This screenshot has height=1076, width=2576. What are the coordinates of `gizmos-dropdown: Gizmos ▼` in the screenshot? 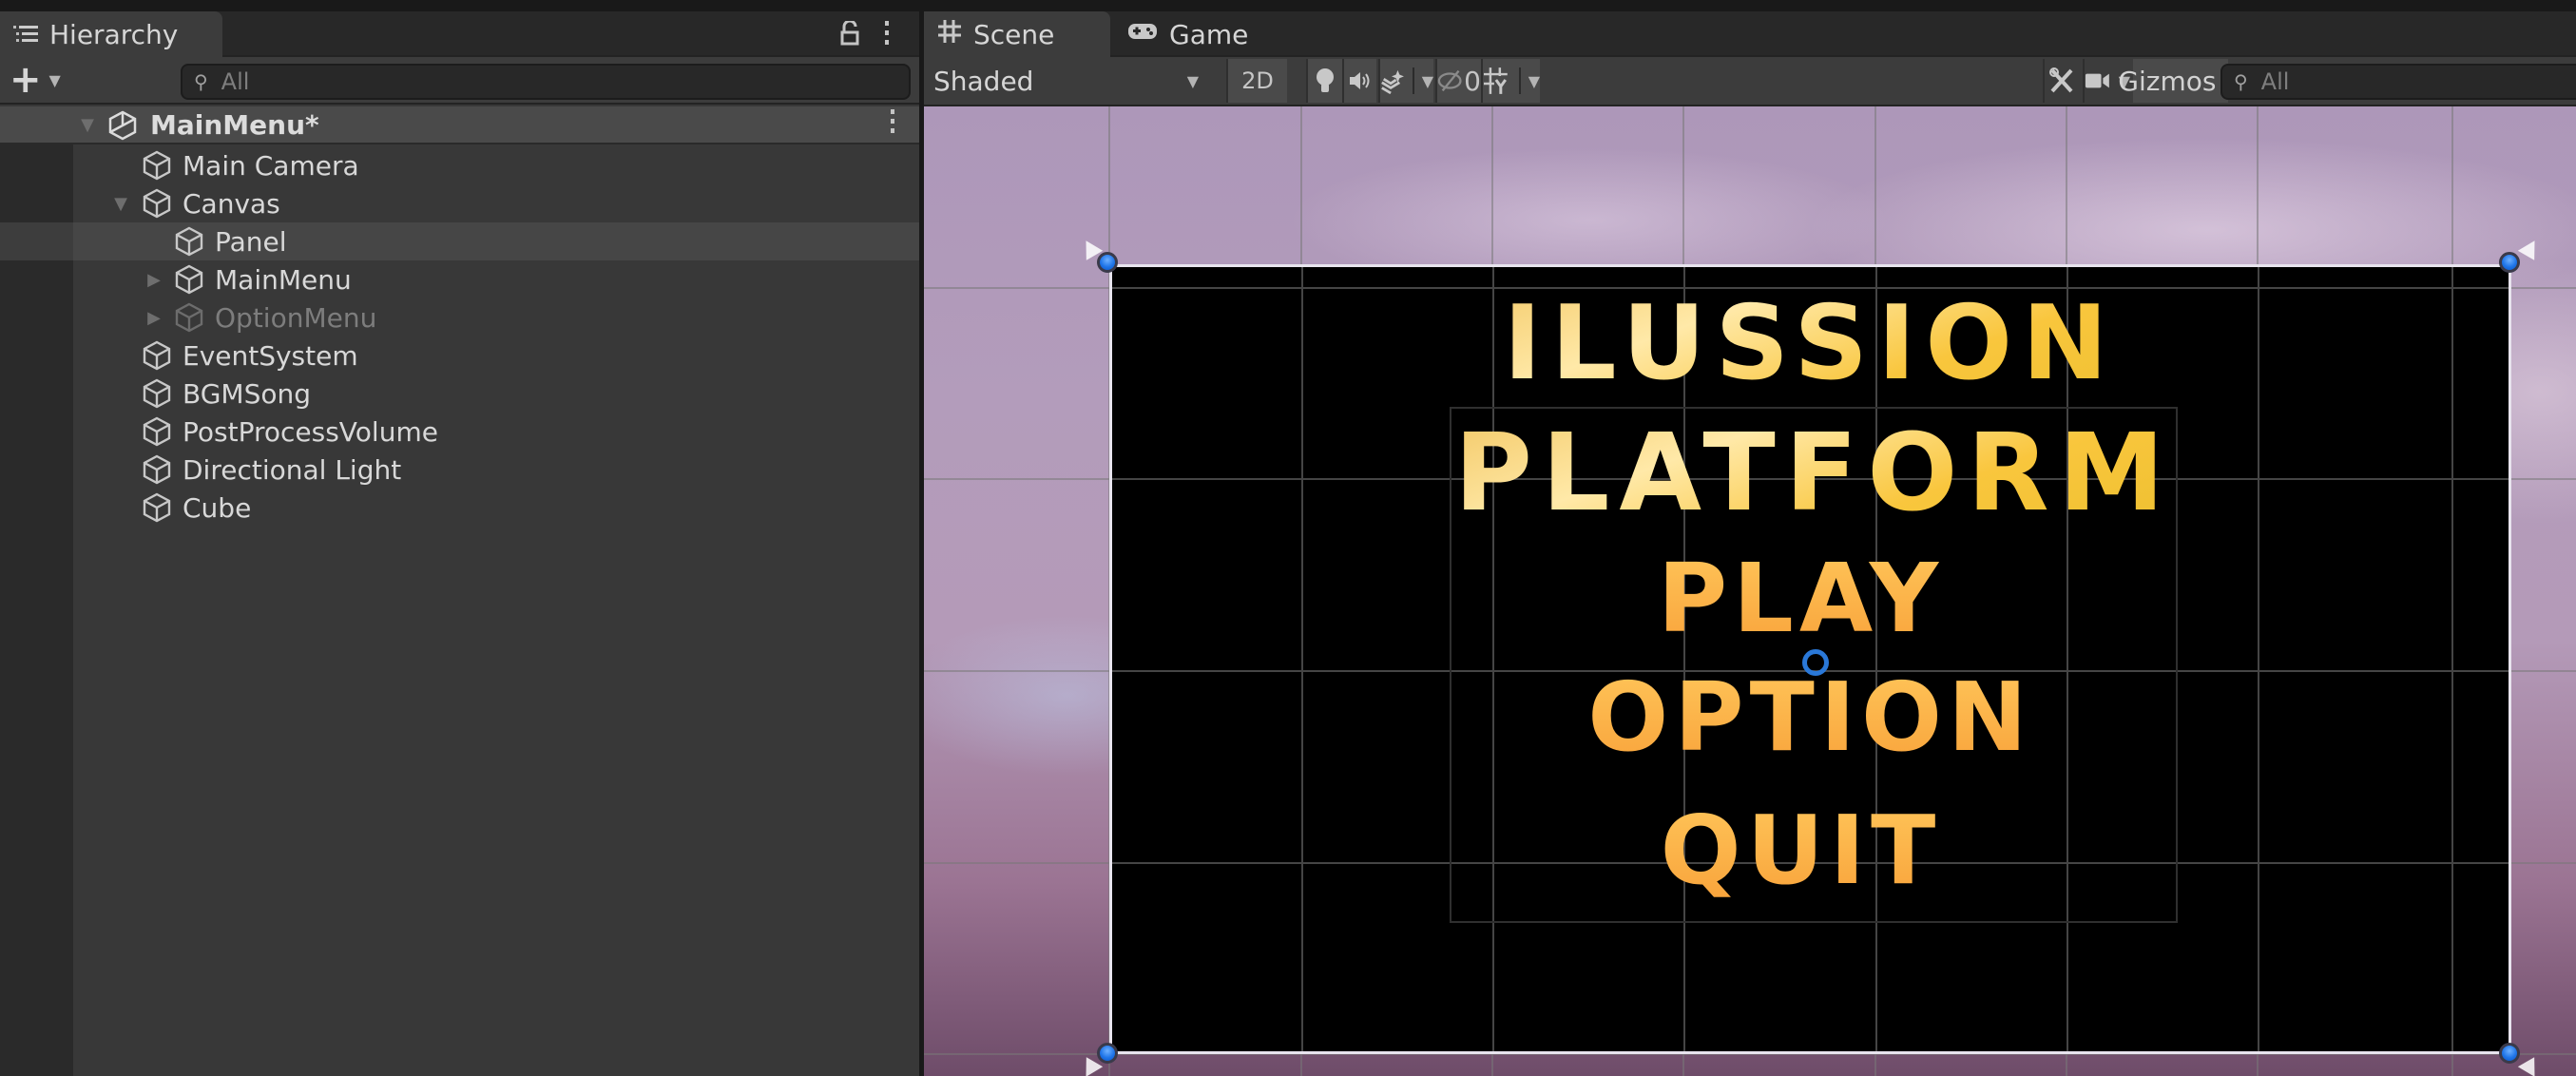 It's located at (2180, 81).